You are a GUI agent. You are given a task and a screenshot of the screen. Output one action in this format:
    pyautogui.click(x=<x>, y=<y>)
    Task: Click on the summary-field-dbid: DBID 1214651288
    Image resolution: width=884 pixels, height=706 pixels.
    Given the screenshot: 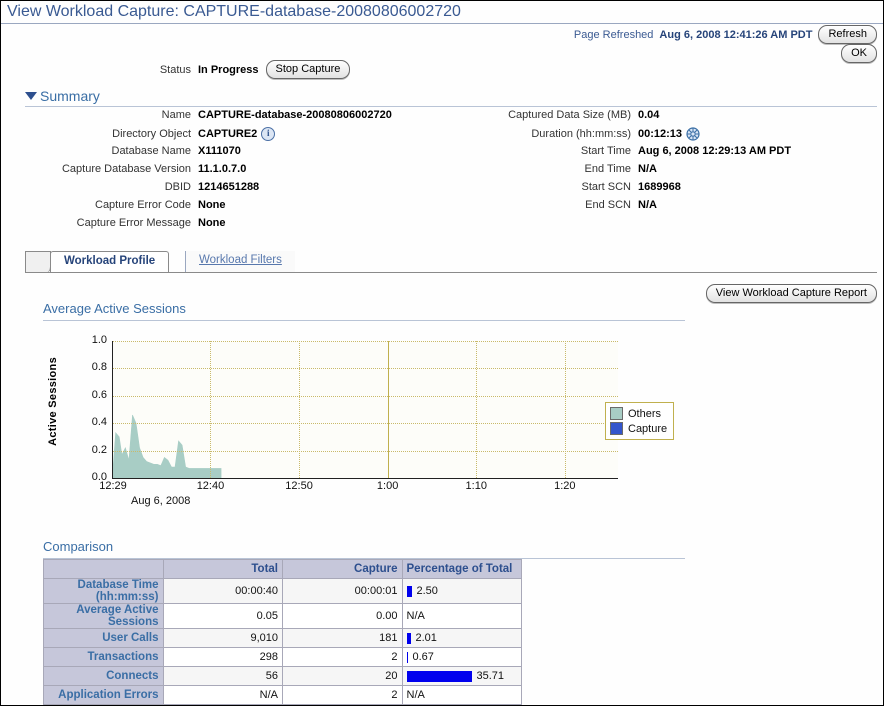 What is the action you would take?
    pyautogui.click(x=236, y=190)
    